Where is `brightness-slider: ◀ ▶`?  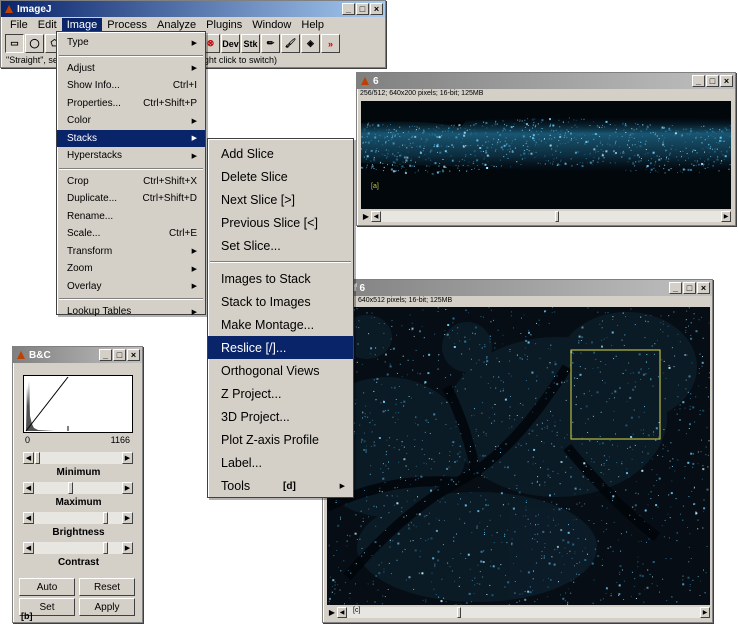
brightness-slider: ◀ ▶ is located at coordinates (78, 518).